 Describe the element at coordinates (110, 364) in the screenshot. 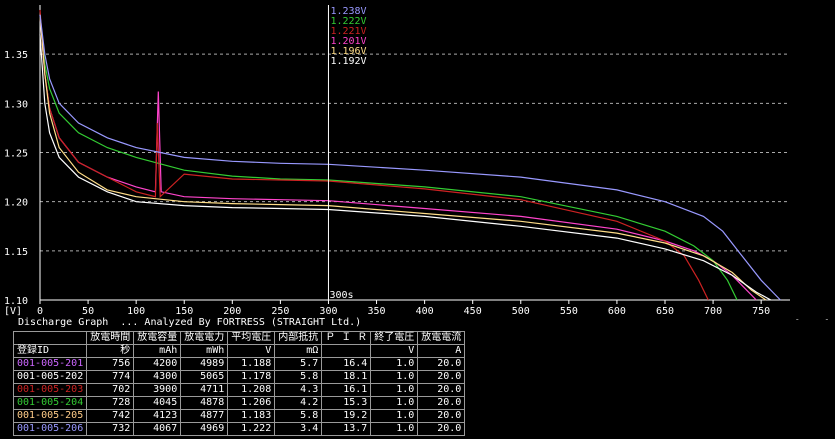

I see `cell-value: 756` at that location.